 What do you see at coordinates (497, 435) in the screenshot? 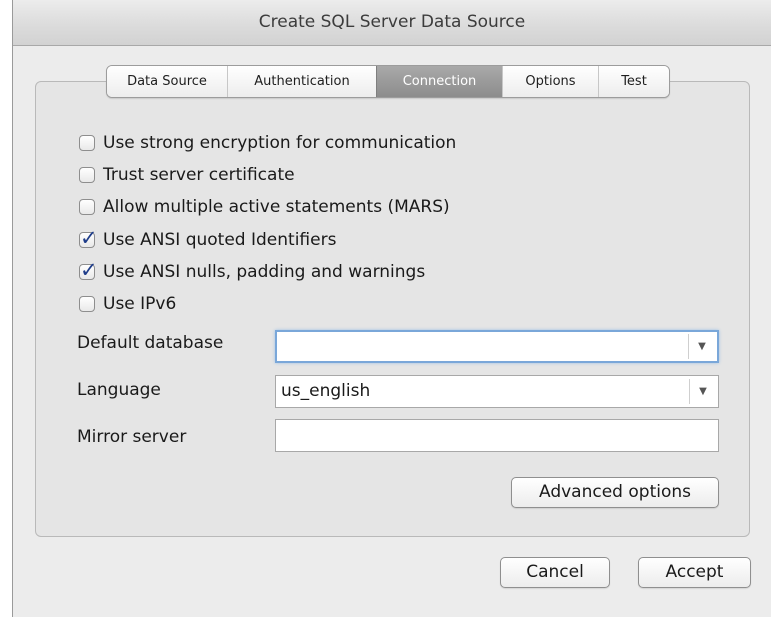
I see `mirror-server-input` at bounding box center [497, 435].